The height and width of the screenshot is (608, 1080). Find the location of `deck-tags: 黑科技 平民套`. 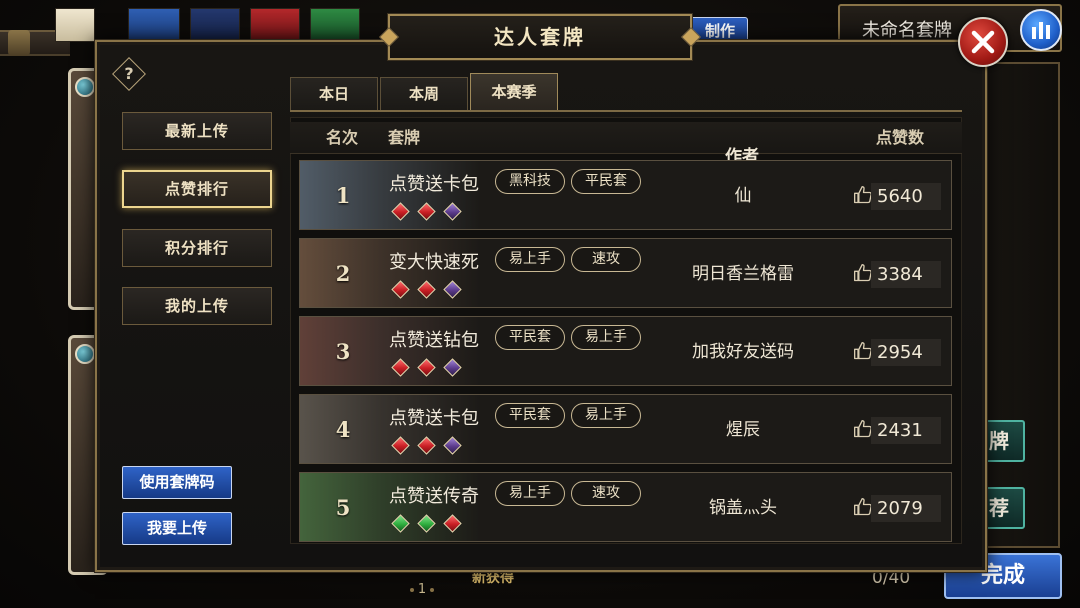

deck-tags: 黑科技 平民套 is located at coordinates (571, 181).